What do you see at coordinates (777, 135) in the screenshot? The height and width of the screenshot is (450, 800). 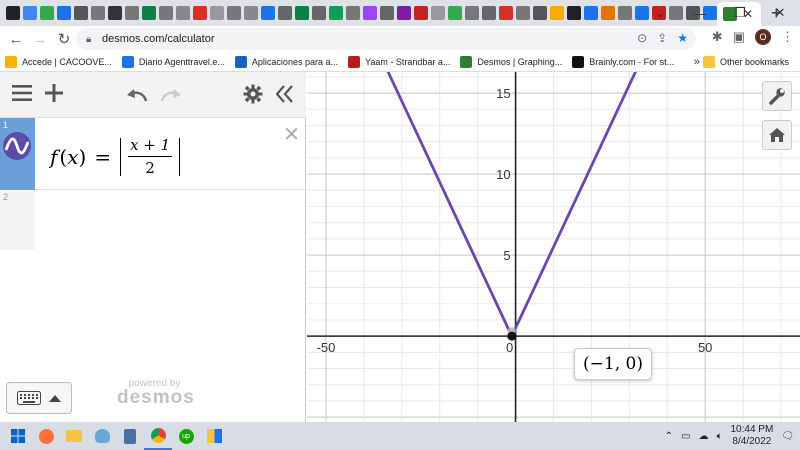 I see `default-viewport-button` at bounding box center [777, 135].